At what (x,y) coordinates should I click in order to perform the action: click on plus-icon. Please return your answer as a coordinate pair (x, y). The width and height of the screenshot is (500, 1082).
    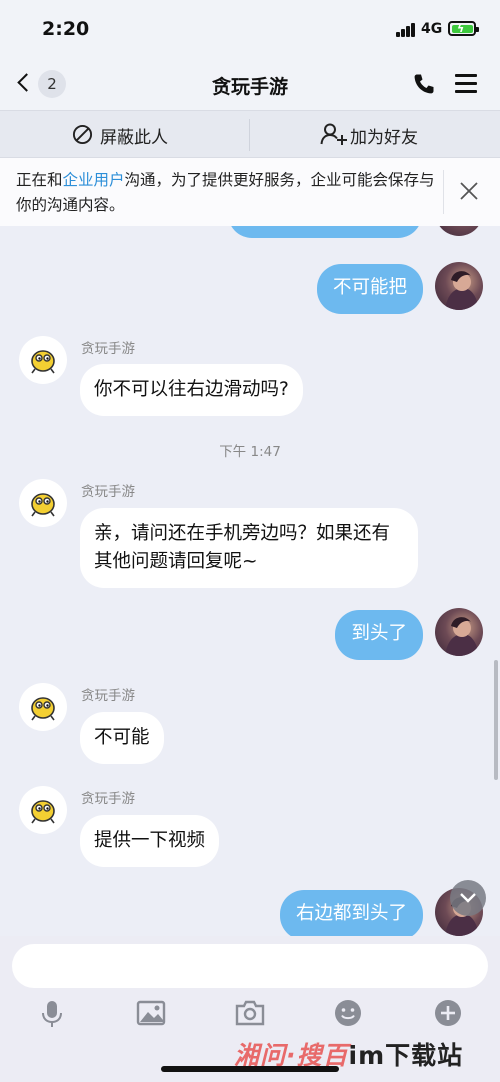
    Looking at the image, I should click on (448, 1013).